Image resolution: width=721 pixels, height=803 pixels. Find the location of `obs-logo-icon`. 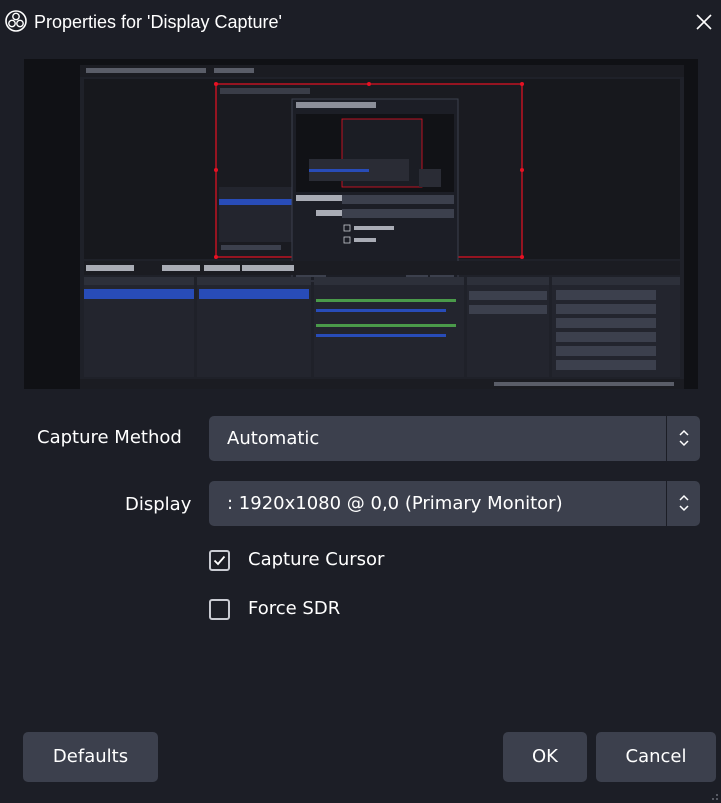

obs-logo-icon is located at coordinates (16, 21).